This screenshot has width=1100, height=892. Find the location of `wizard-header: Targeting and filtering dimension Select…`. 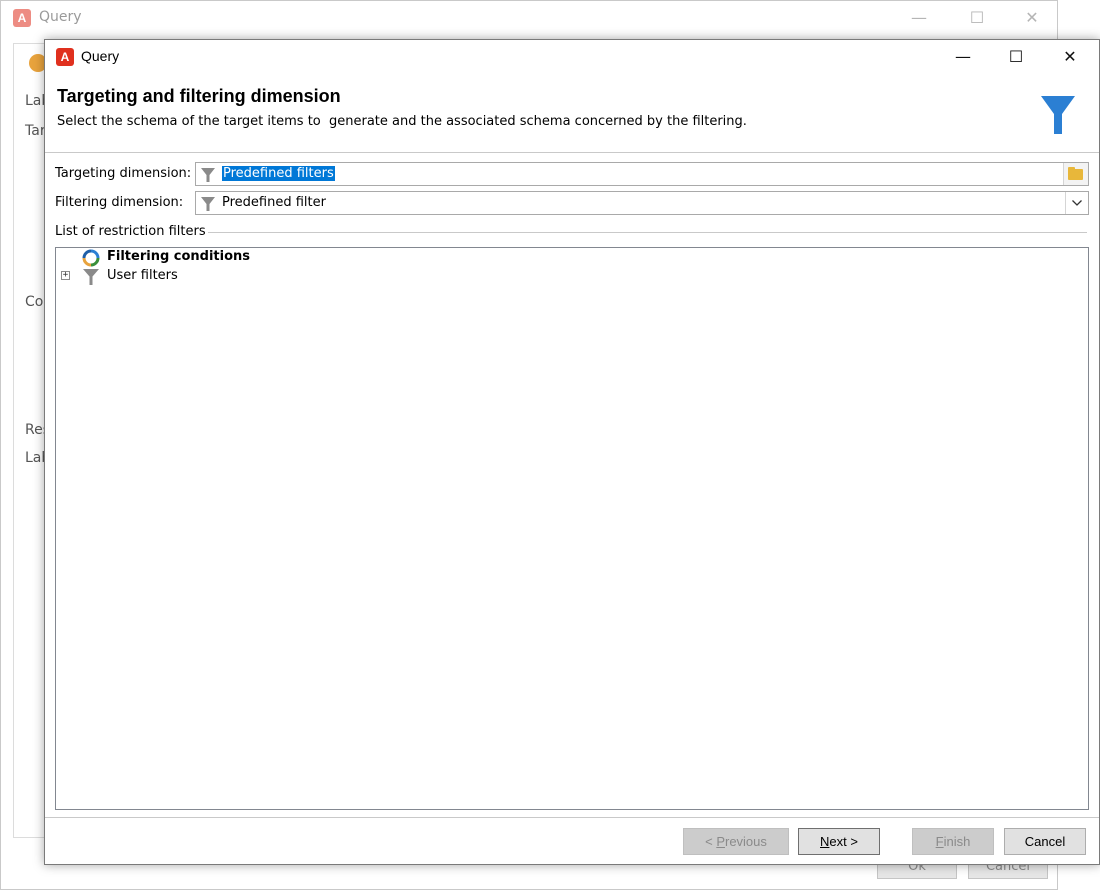

wizard-header: Targeting and filtering dimension Select… is located at coordinates (572, 113).